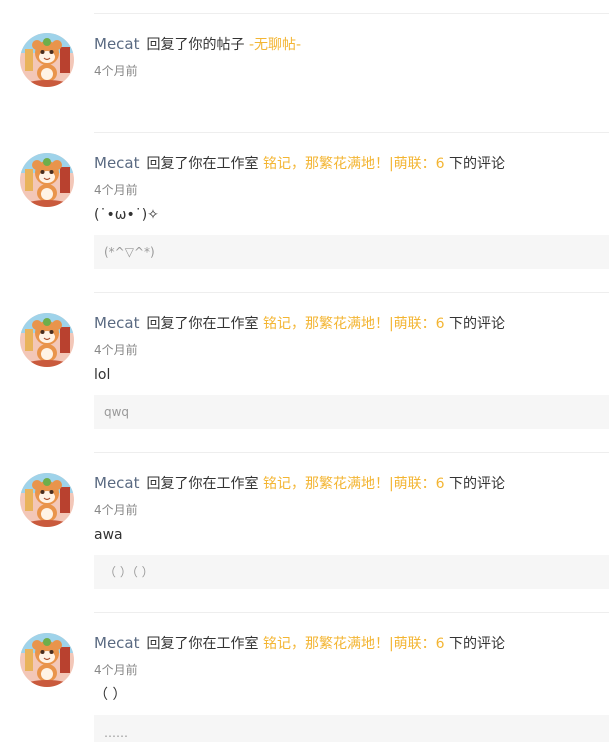  Describe the element at coordinates (110, 695) in the screenshot. I see `reply-content: （ ）` at that location.